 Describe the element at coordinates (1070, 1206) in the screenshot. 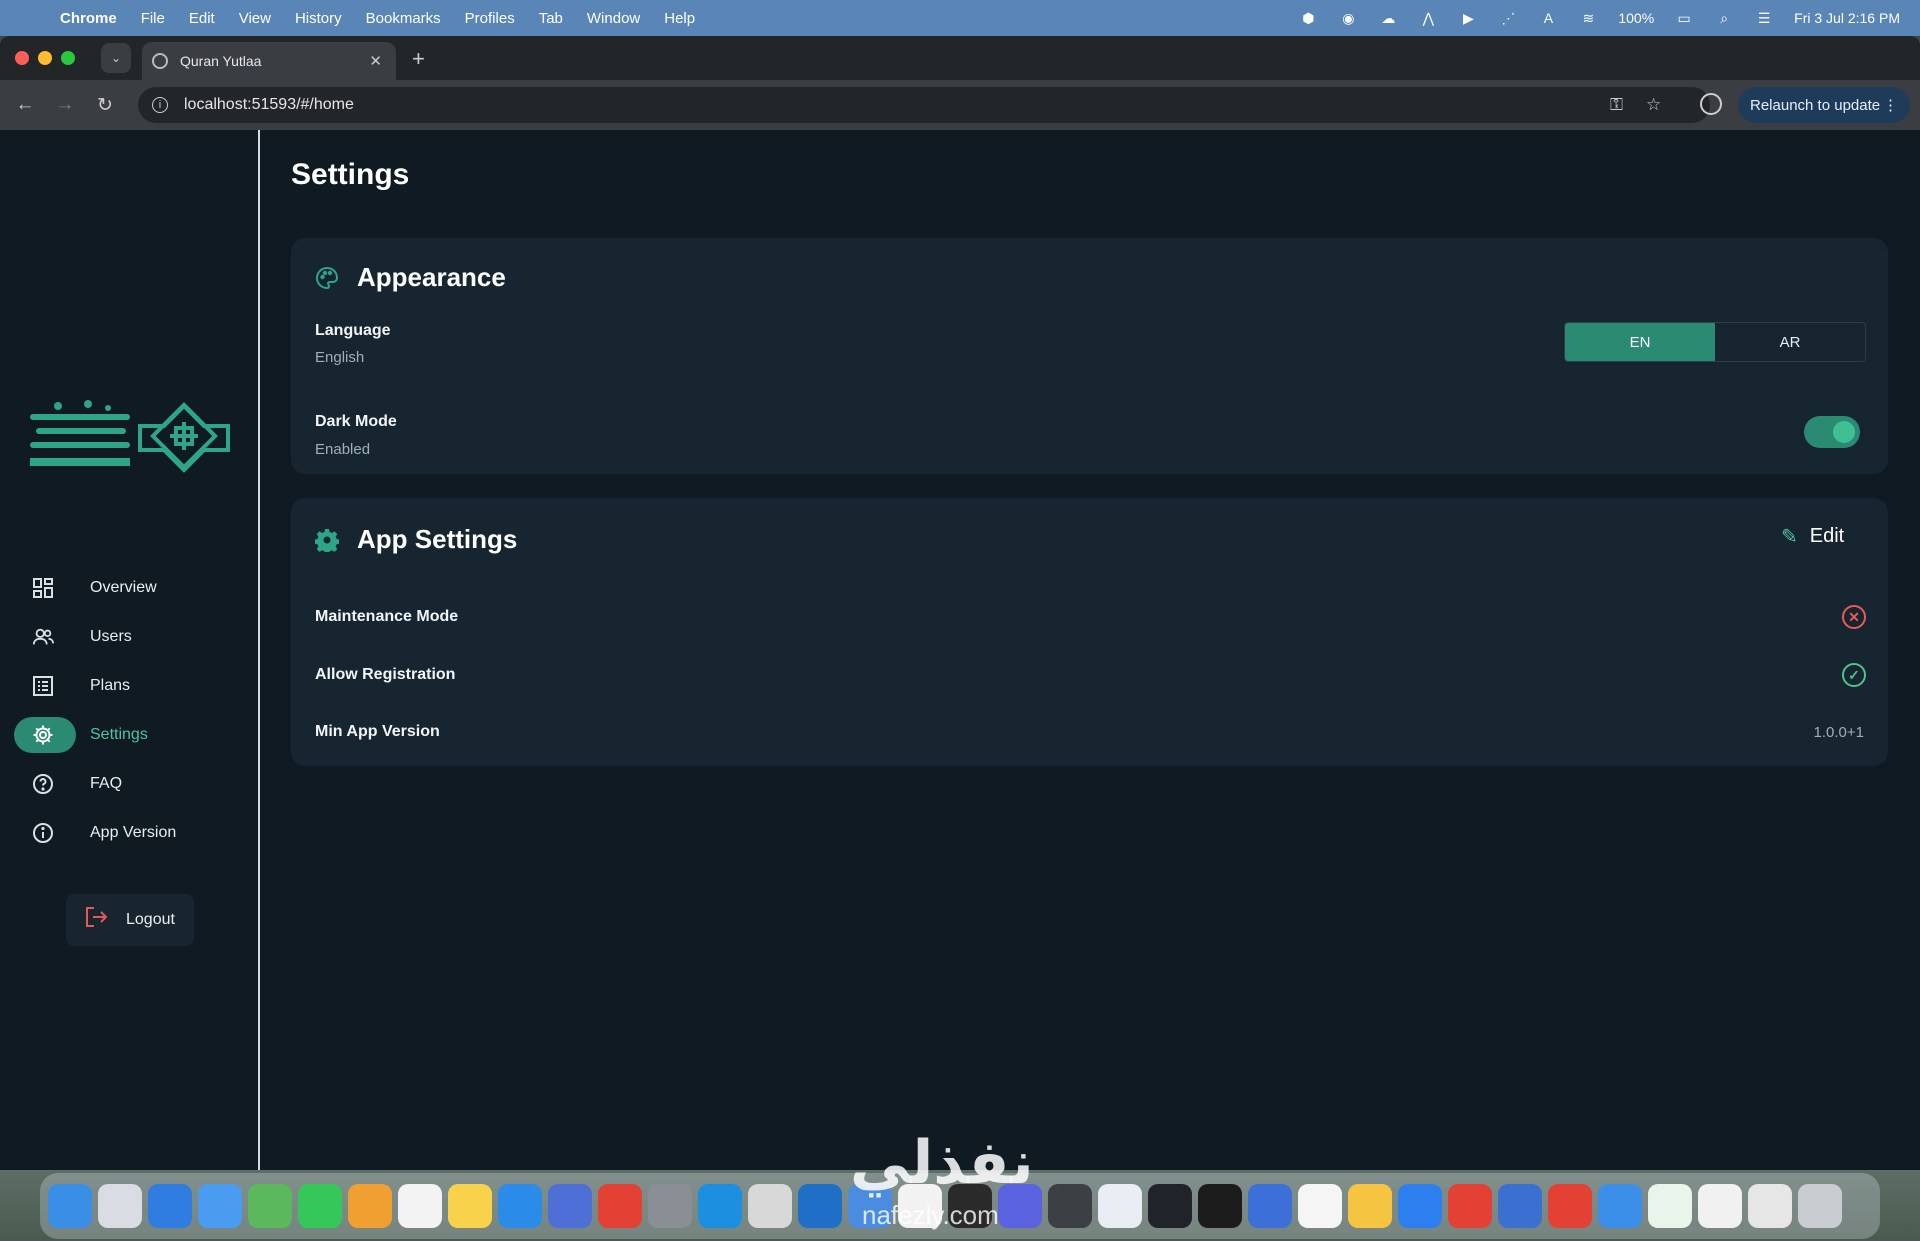

I see `terminal-icon` at that location.